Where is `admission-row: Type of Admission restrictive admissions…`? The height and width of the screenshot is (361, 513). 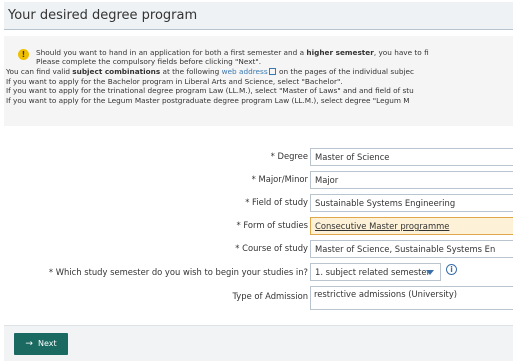 admission-row: Type of Admission restrictive admissions… is located at coordinates (256, 298).